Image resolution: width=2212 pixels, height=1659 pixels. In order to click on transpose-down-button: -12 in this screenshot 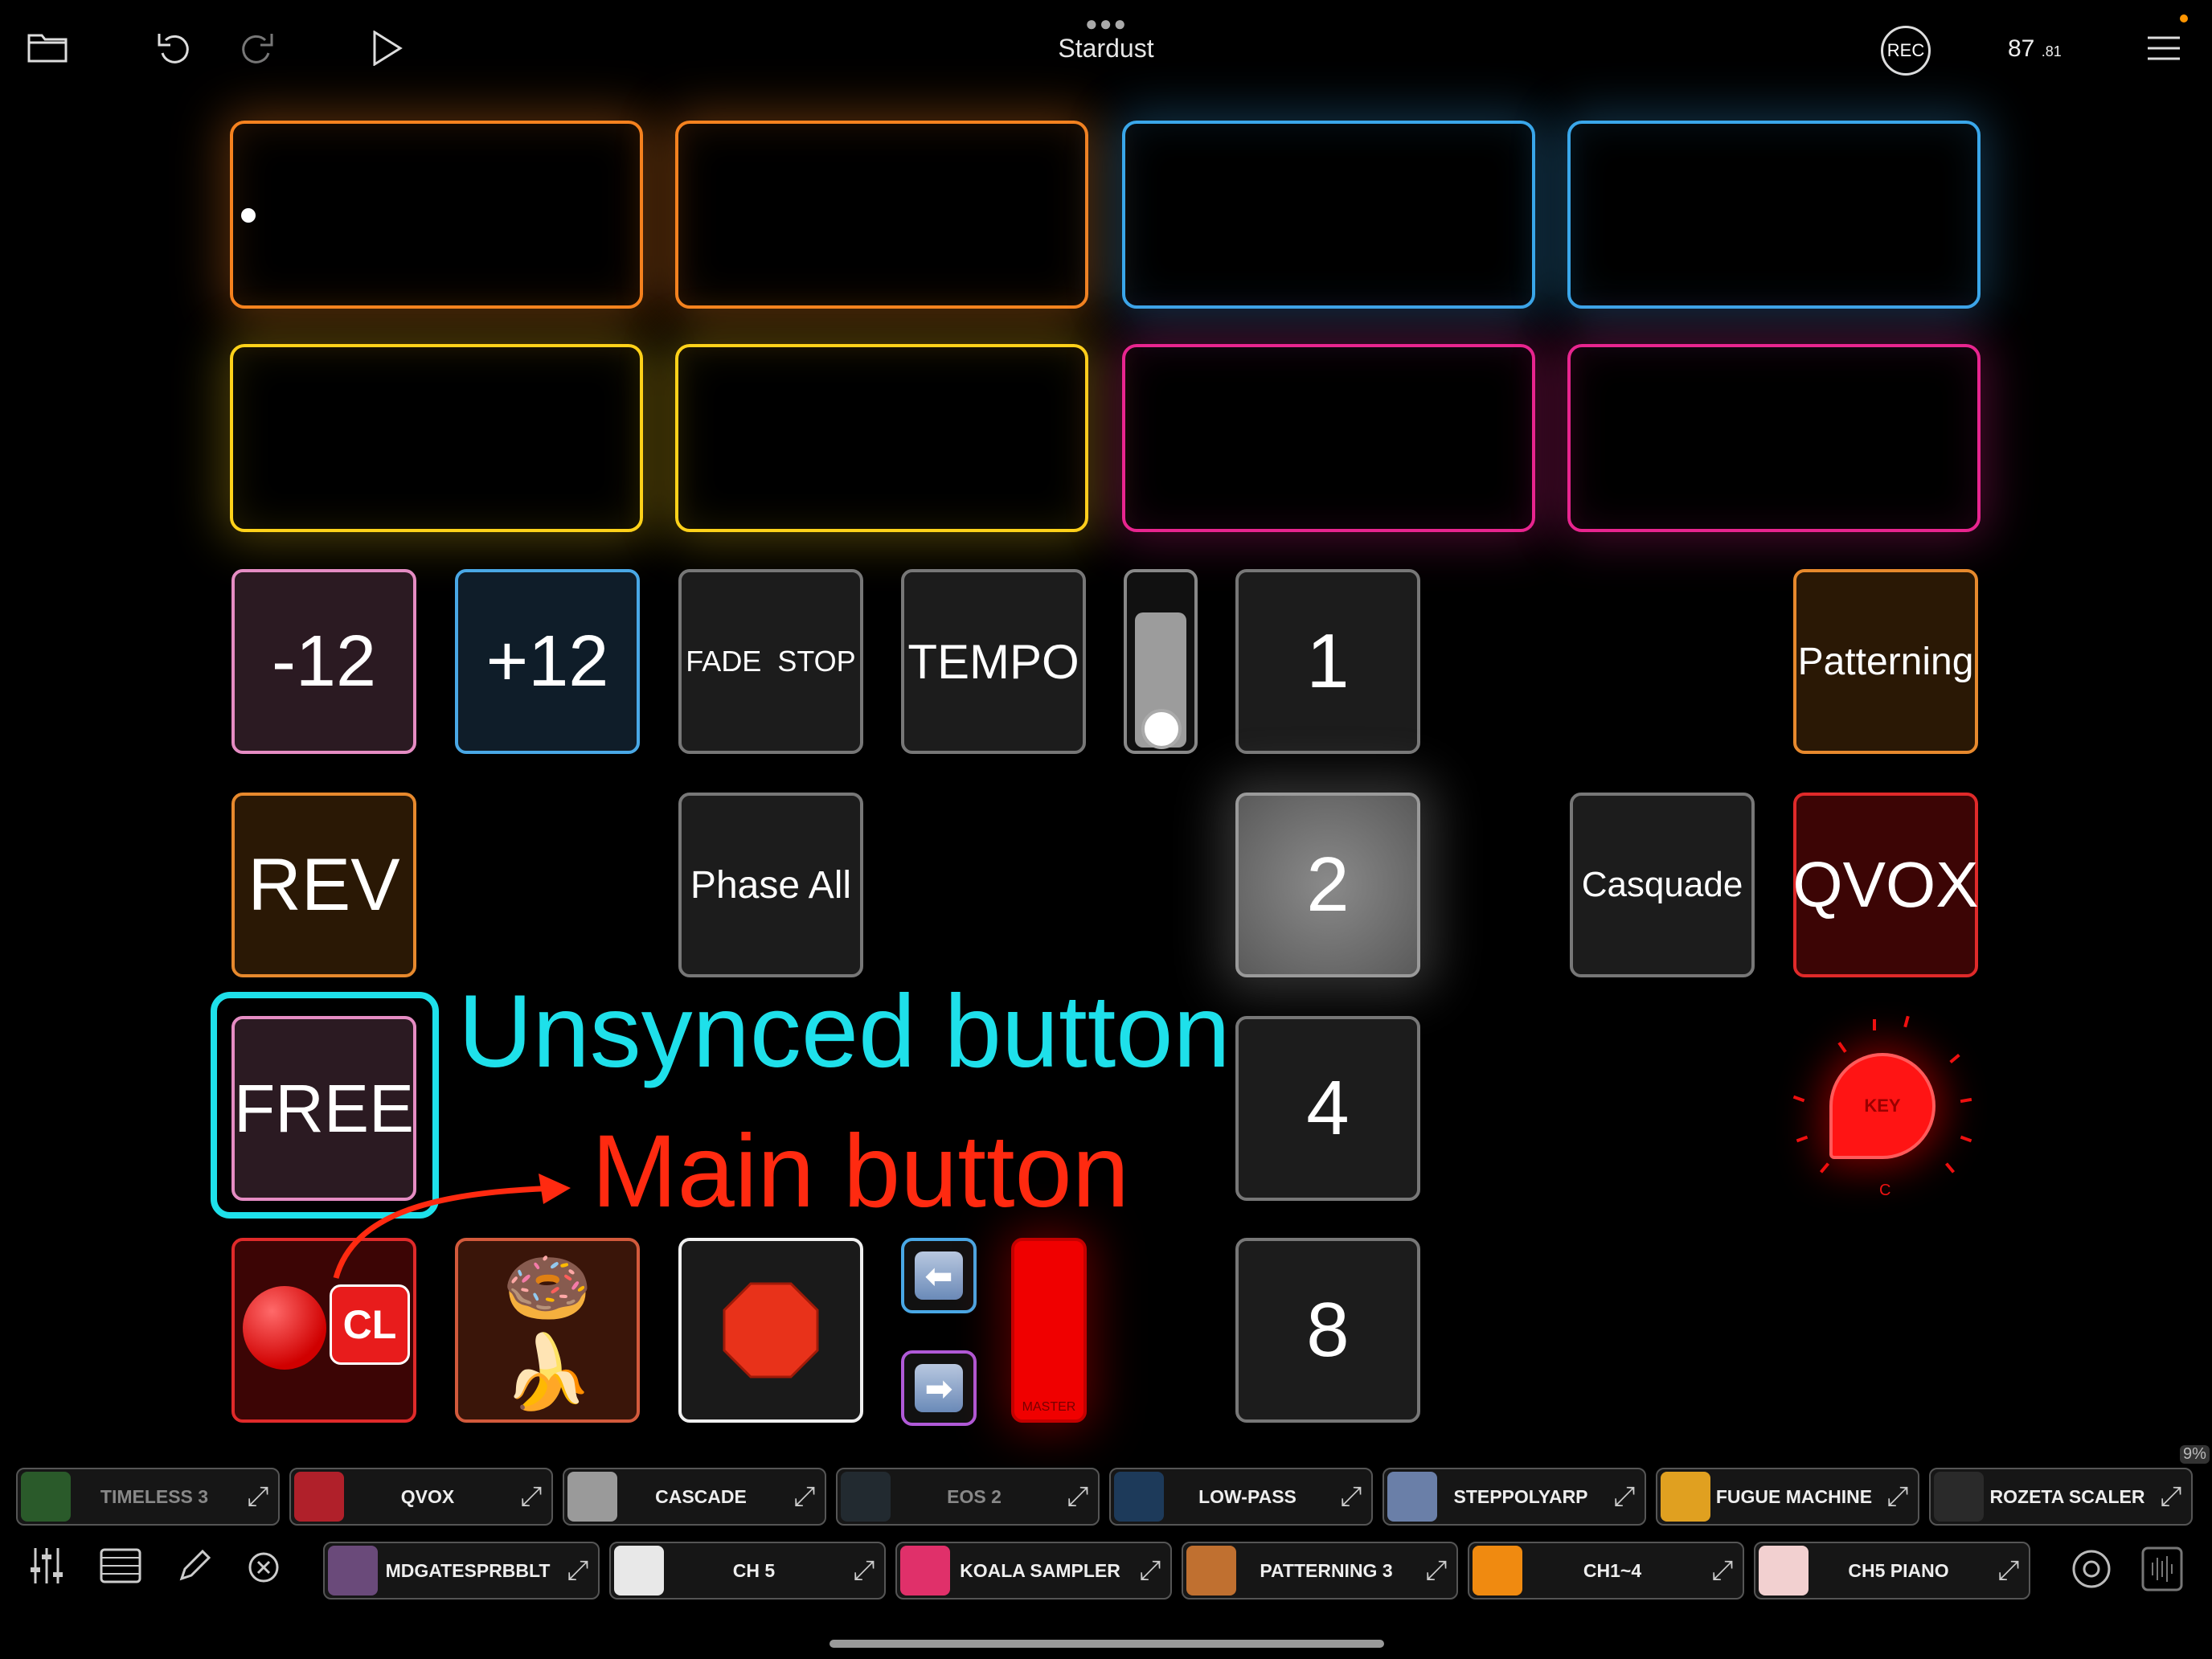, I will do `click(323, 661)`.